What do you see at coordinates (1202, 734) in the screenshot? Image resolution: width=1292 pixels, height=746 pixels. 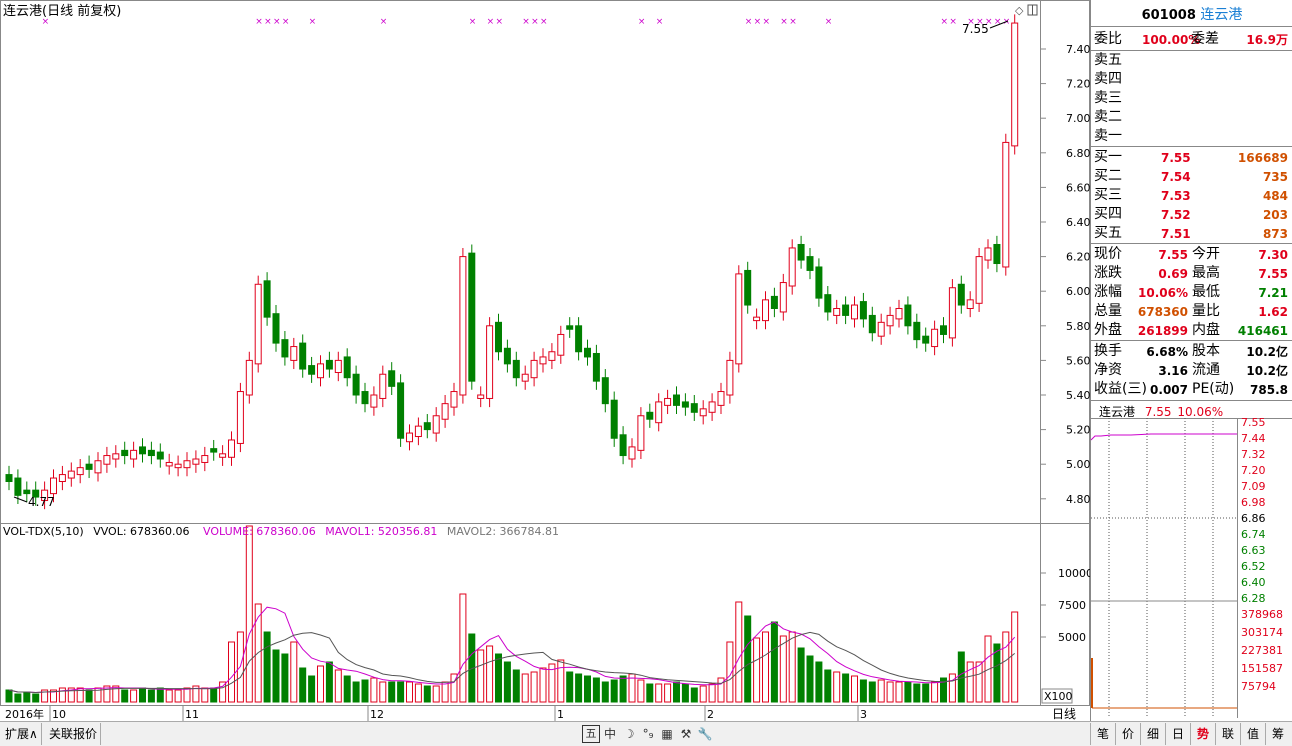 I see `panel-tab: 势` at bounding box center [1202, 734].